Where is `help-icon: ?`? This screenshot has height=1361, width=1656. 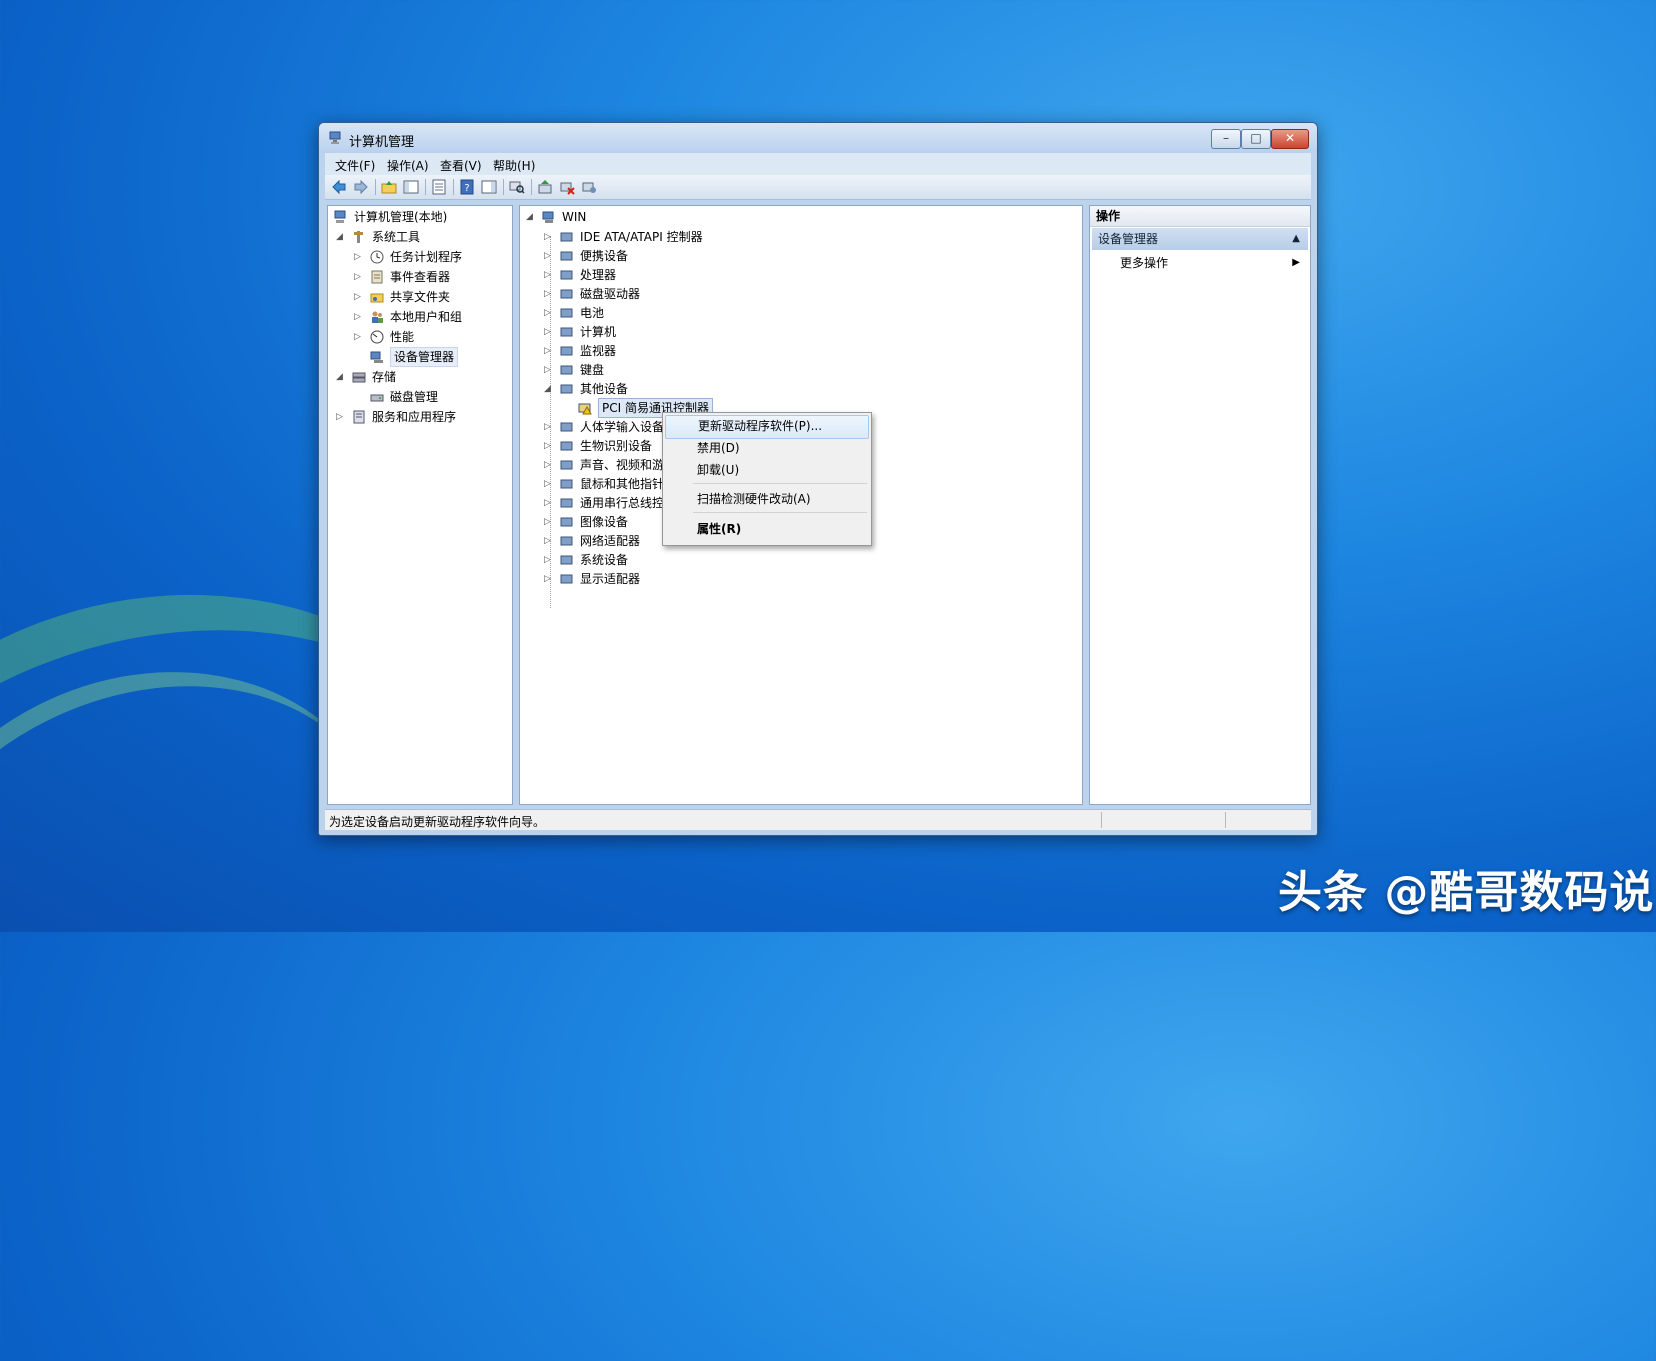 help-icon: ? is located at coordinates (467, 187).